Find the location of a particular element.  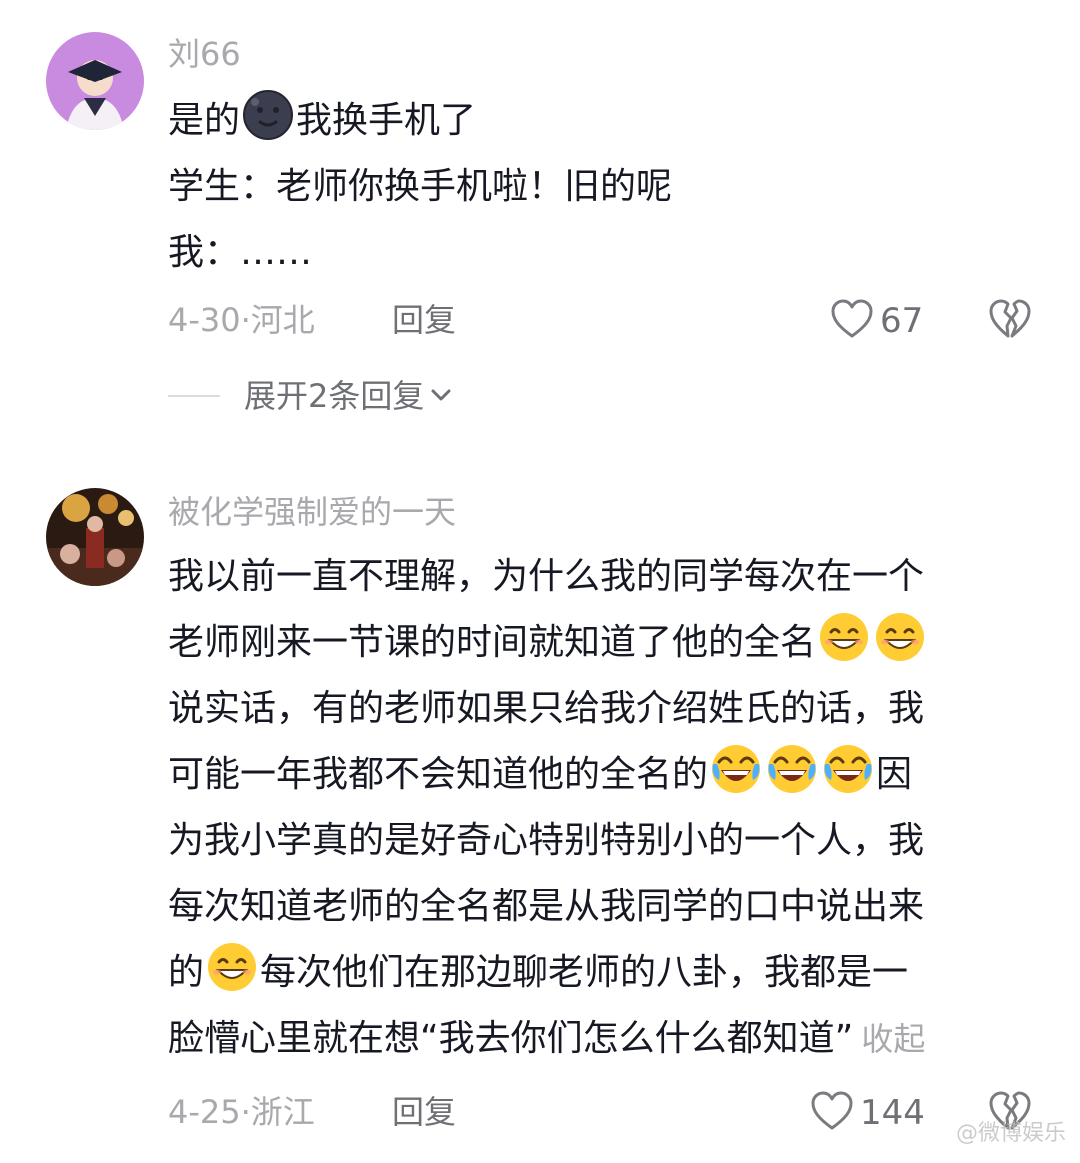

comment-line: 是的 我换手机了 is located at coordinates (598, 121).